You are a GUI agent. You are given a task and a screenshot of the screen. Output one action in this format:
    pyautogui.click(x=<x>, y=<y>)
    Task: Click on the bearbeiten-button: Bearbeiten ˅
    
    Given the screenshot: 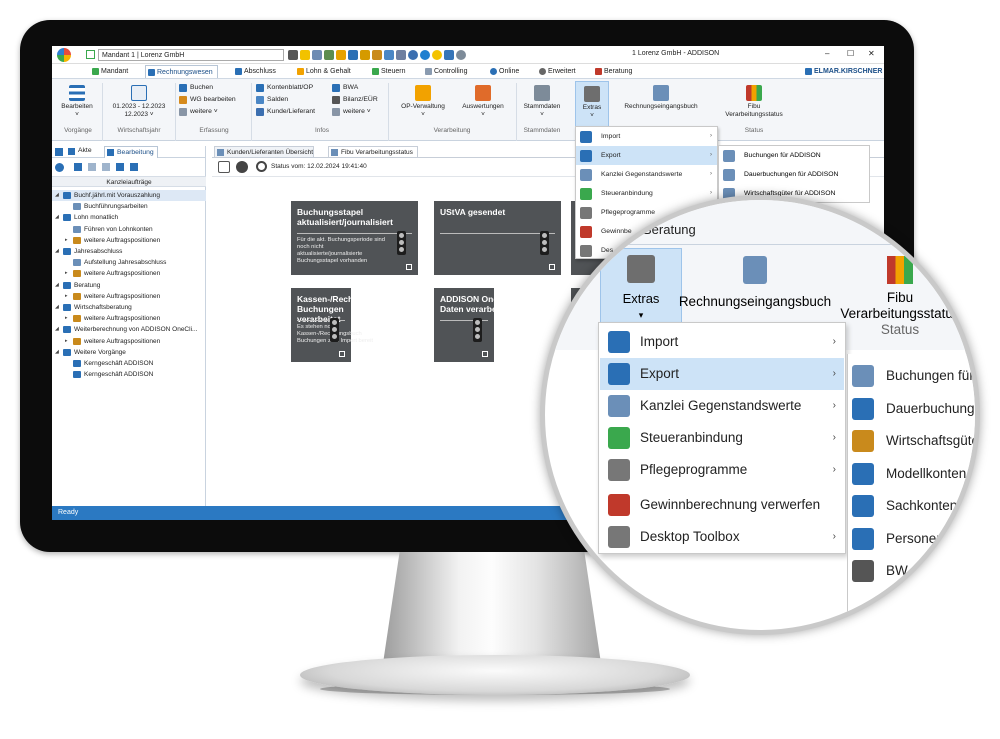 What is the action you would take?
    pyautogui.click(x=77, y=102)
    